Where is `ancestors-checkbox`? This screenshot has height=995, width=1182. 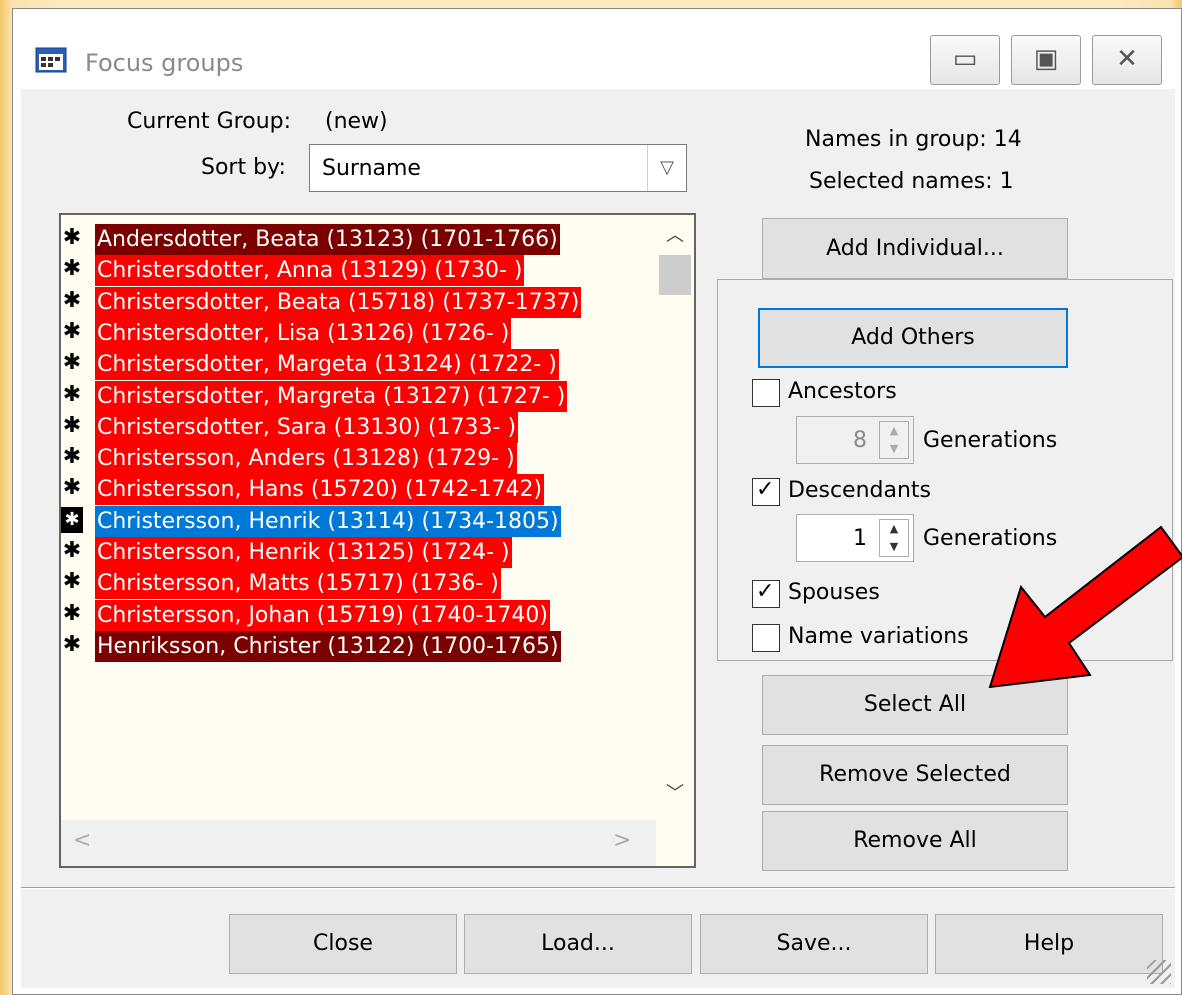 ancestors-checkbox is located at coordinates (766, 393).